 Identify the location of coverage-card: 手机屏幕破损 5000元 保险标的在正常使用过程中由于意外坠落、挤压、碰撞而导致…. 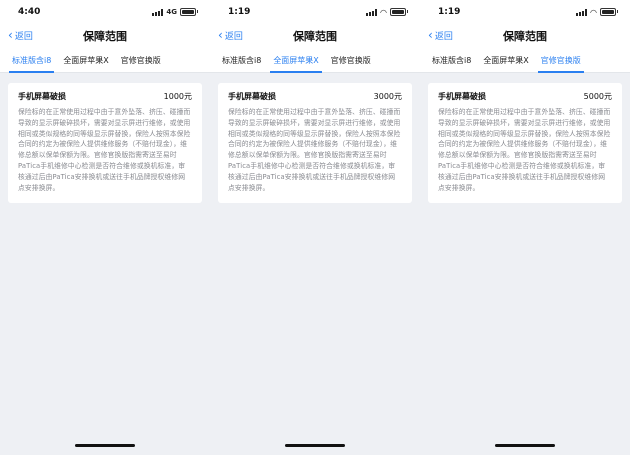
(525, 143).